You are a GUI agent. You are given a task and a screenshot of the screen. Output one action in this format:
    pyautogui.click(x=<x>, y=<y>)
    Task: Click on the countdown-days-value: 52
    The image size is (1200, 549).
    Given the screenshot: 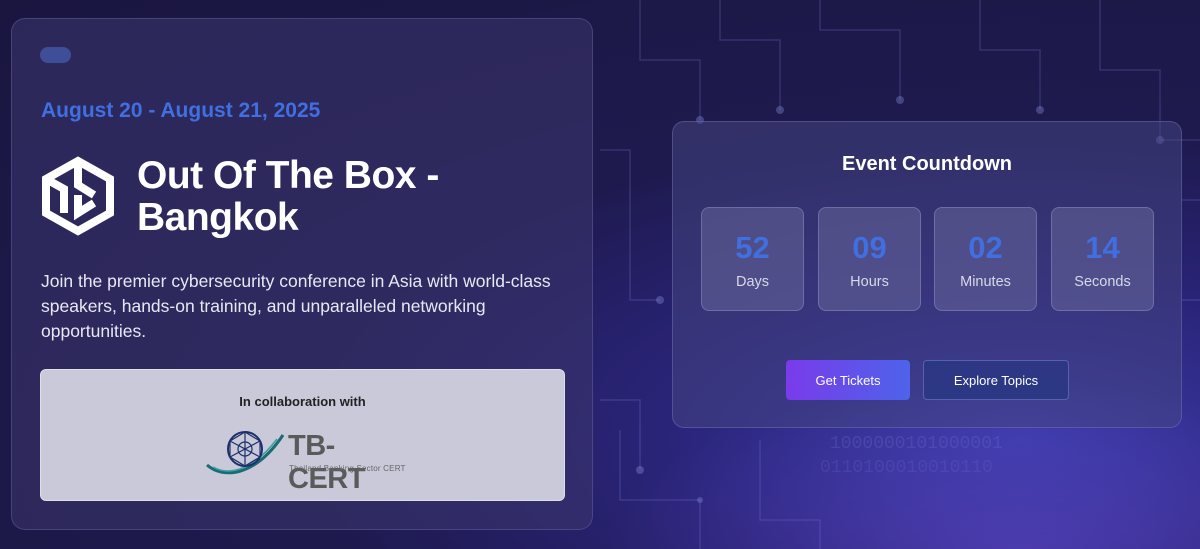 What is the action you would take?
    pyautogui.click(x=752, y=247)
    